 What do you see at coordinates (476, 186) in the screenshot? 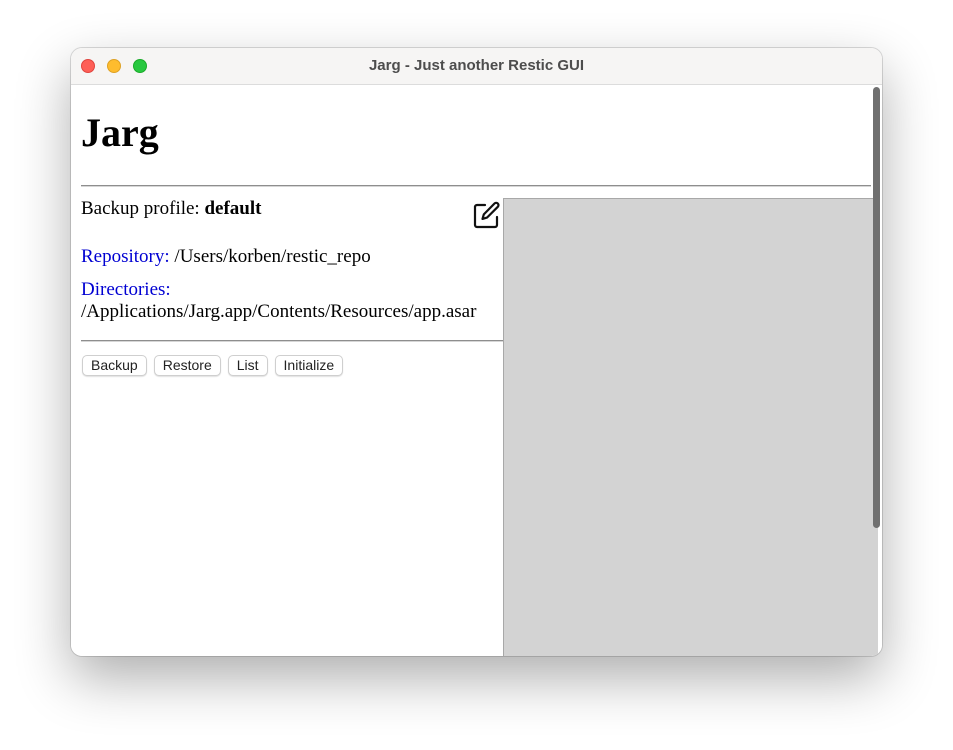
I see `divider-top` at bounding box center [476, 186].